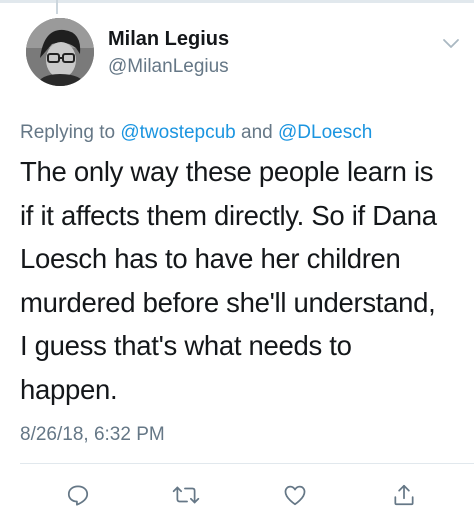 This screenshot has height=525, width=474. I want to click on share-button, so click(404, 495).